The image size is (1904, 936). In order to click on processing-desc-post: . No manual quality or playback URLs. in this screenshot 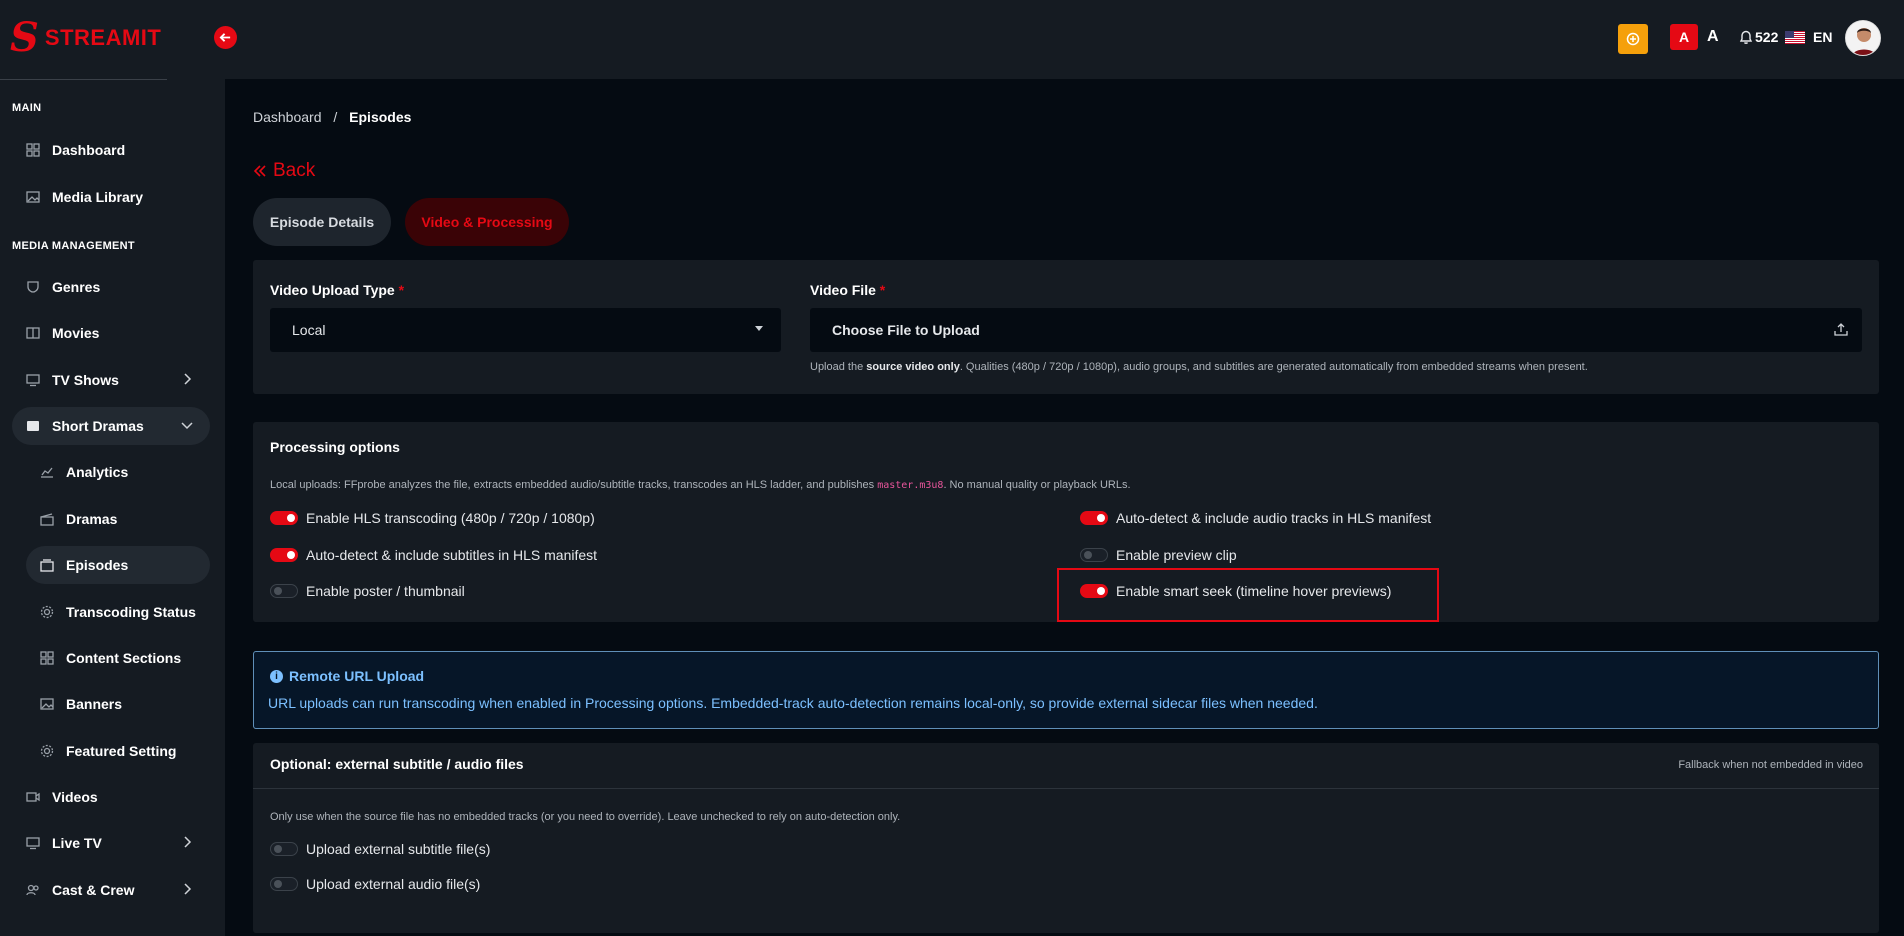, I will do `click(1037, 485)`.